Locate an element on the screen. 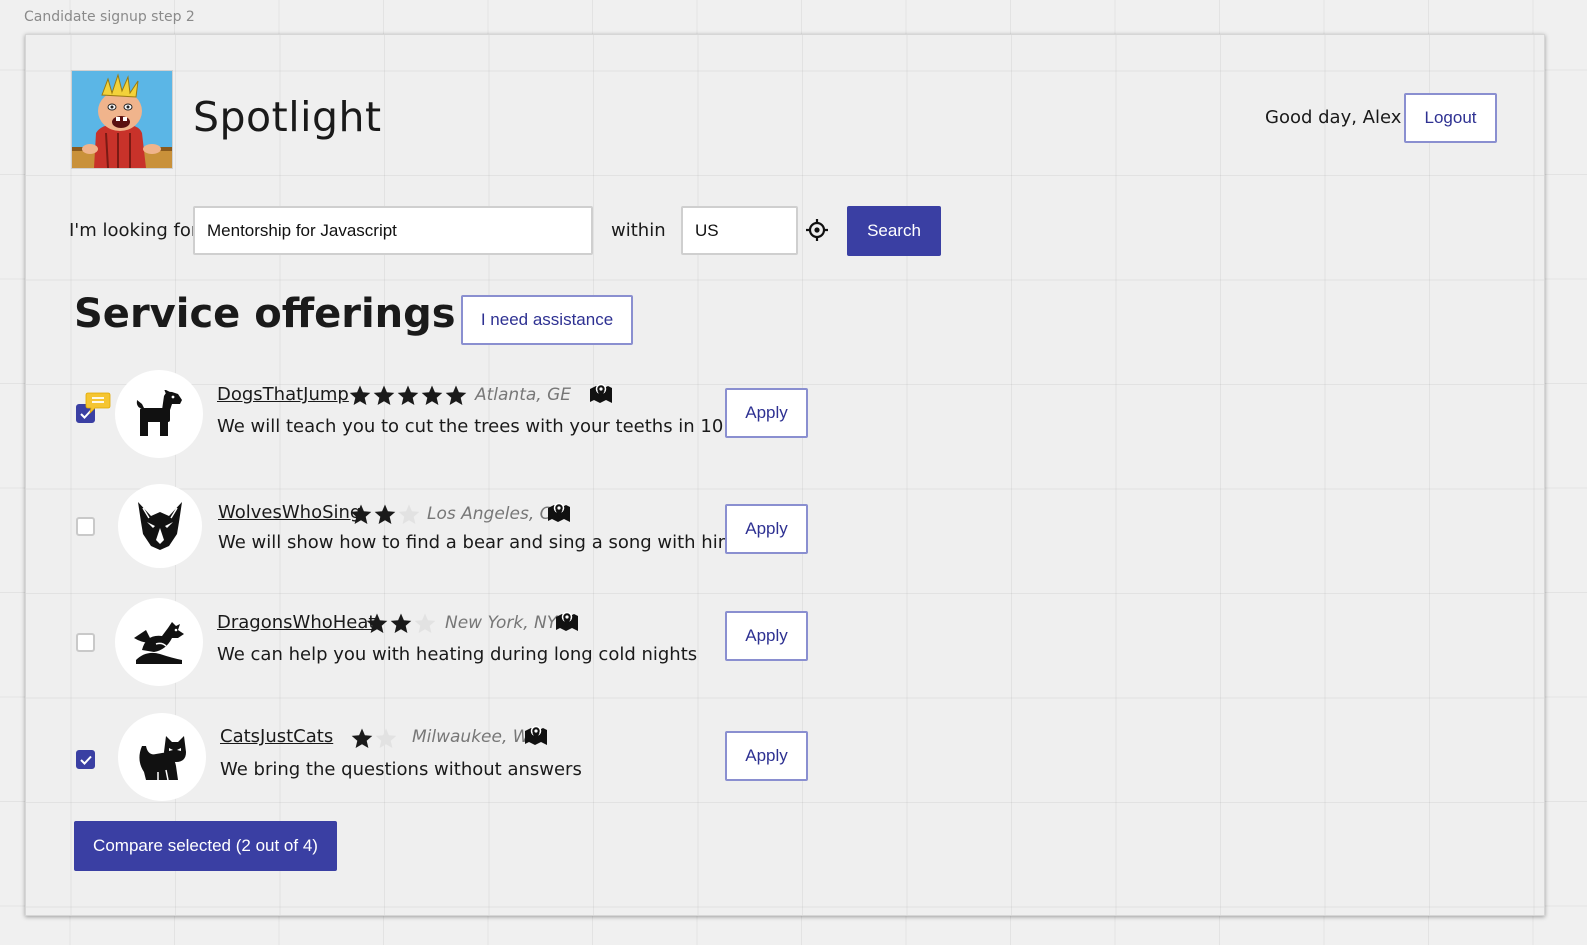  service-name-link: WolvesWhoSing is located at coordinates (289, 512).